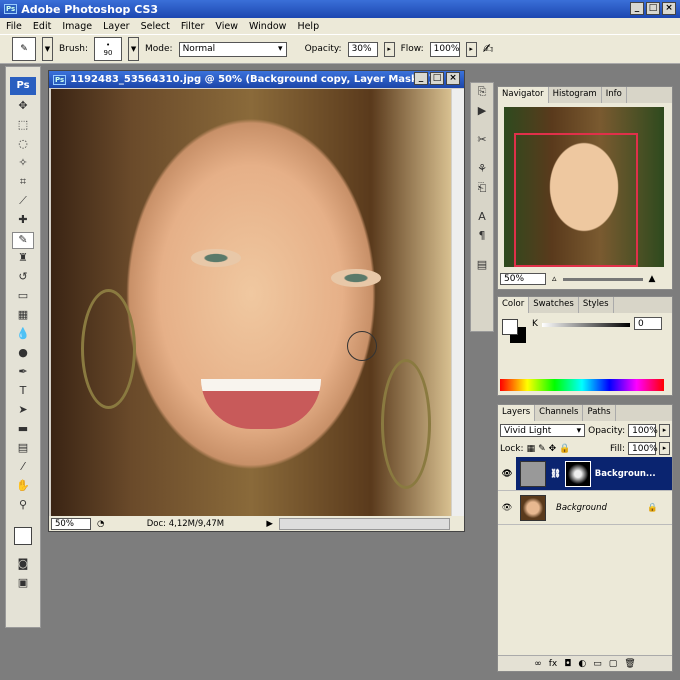 The width and height of the screenshot is (680, 680). I want to click on magic-wand-tool-icon: ✧, so click(23, 164).